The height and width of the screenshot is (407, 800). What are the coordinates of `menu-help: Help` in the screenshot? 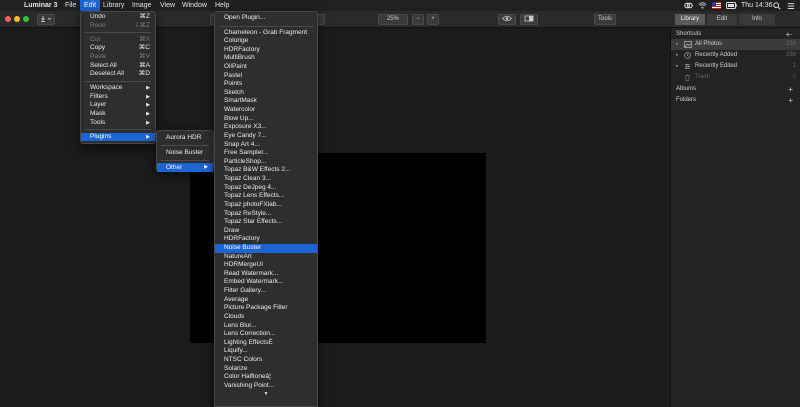 It's located at (222, 5).